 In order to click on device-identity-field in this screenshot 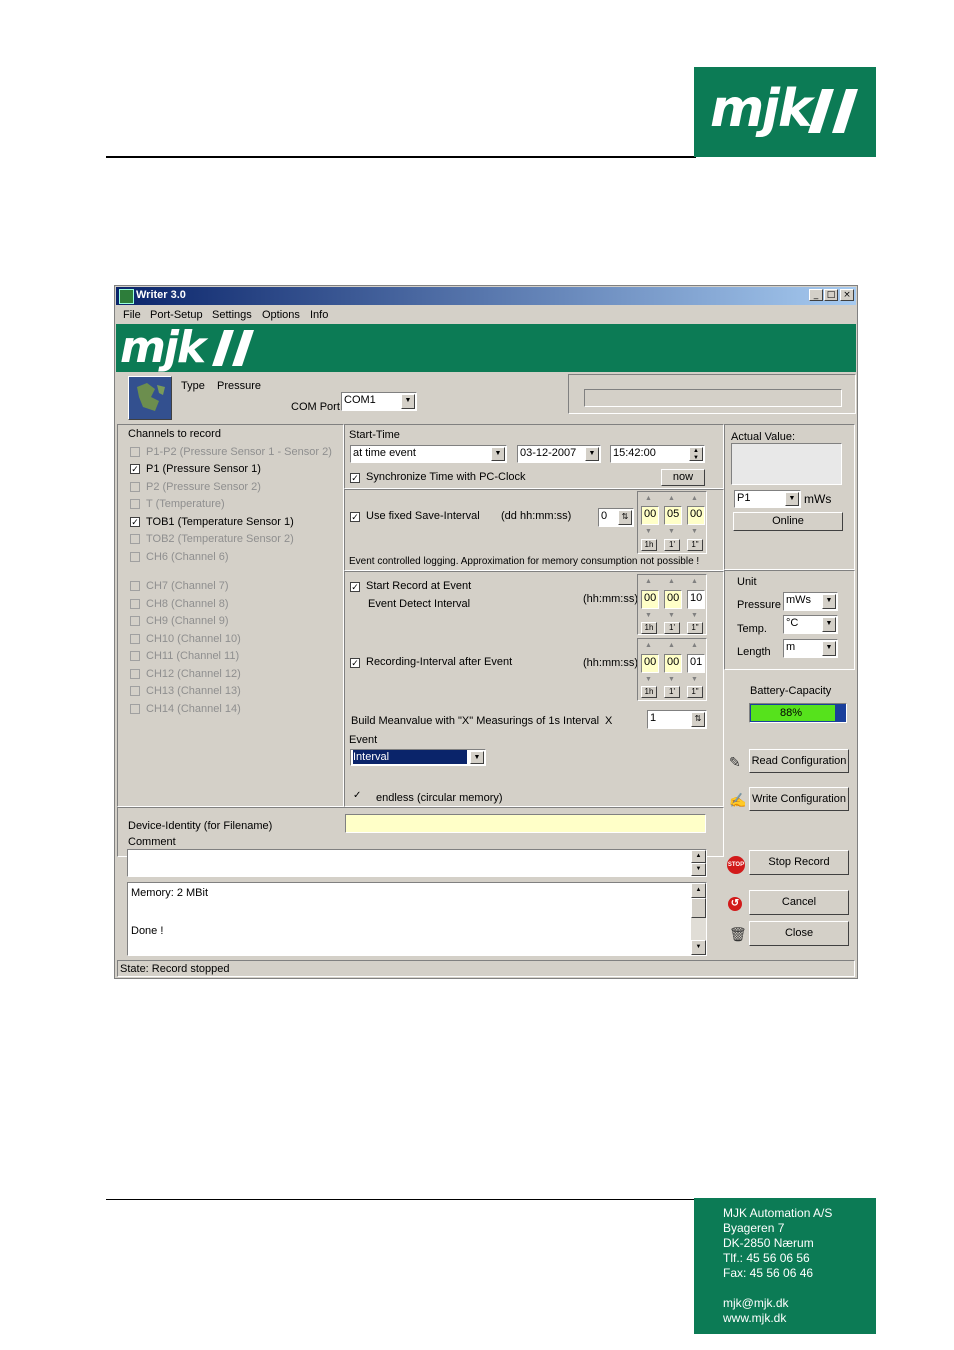, I will do `click(525, 823)`.